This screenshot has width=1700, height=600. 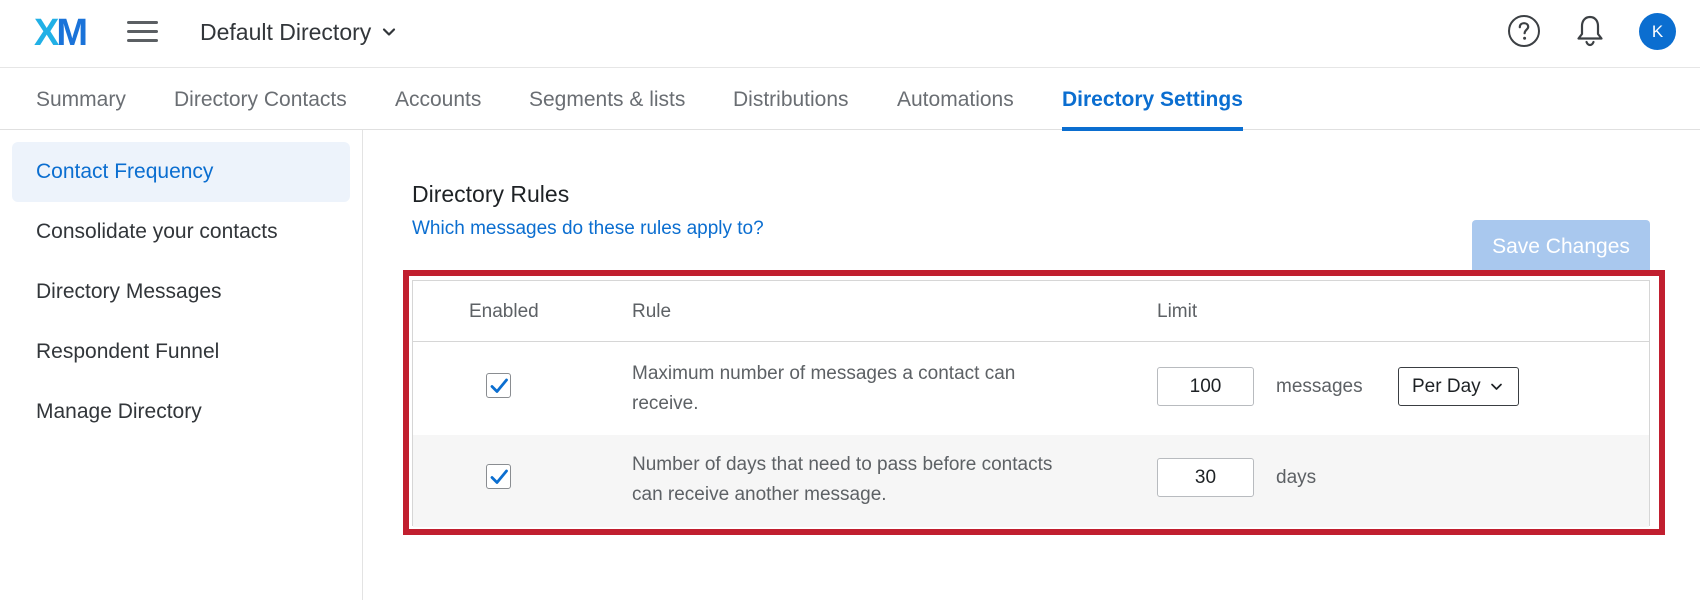 I want to click on limit-unit: messages, so click(x=1319, y=386).